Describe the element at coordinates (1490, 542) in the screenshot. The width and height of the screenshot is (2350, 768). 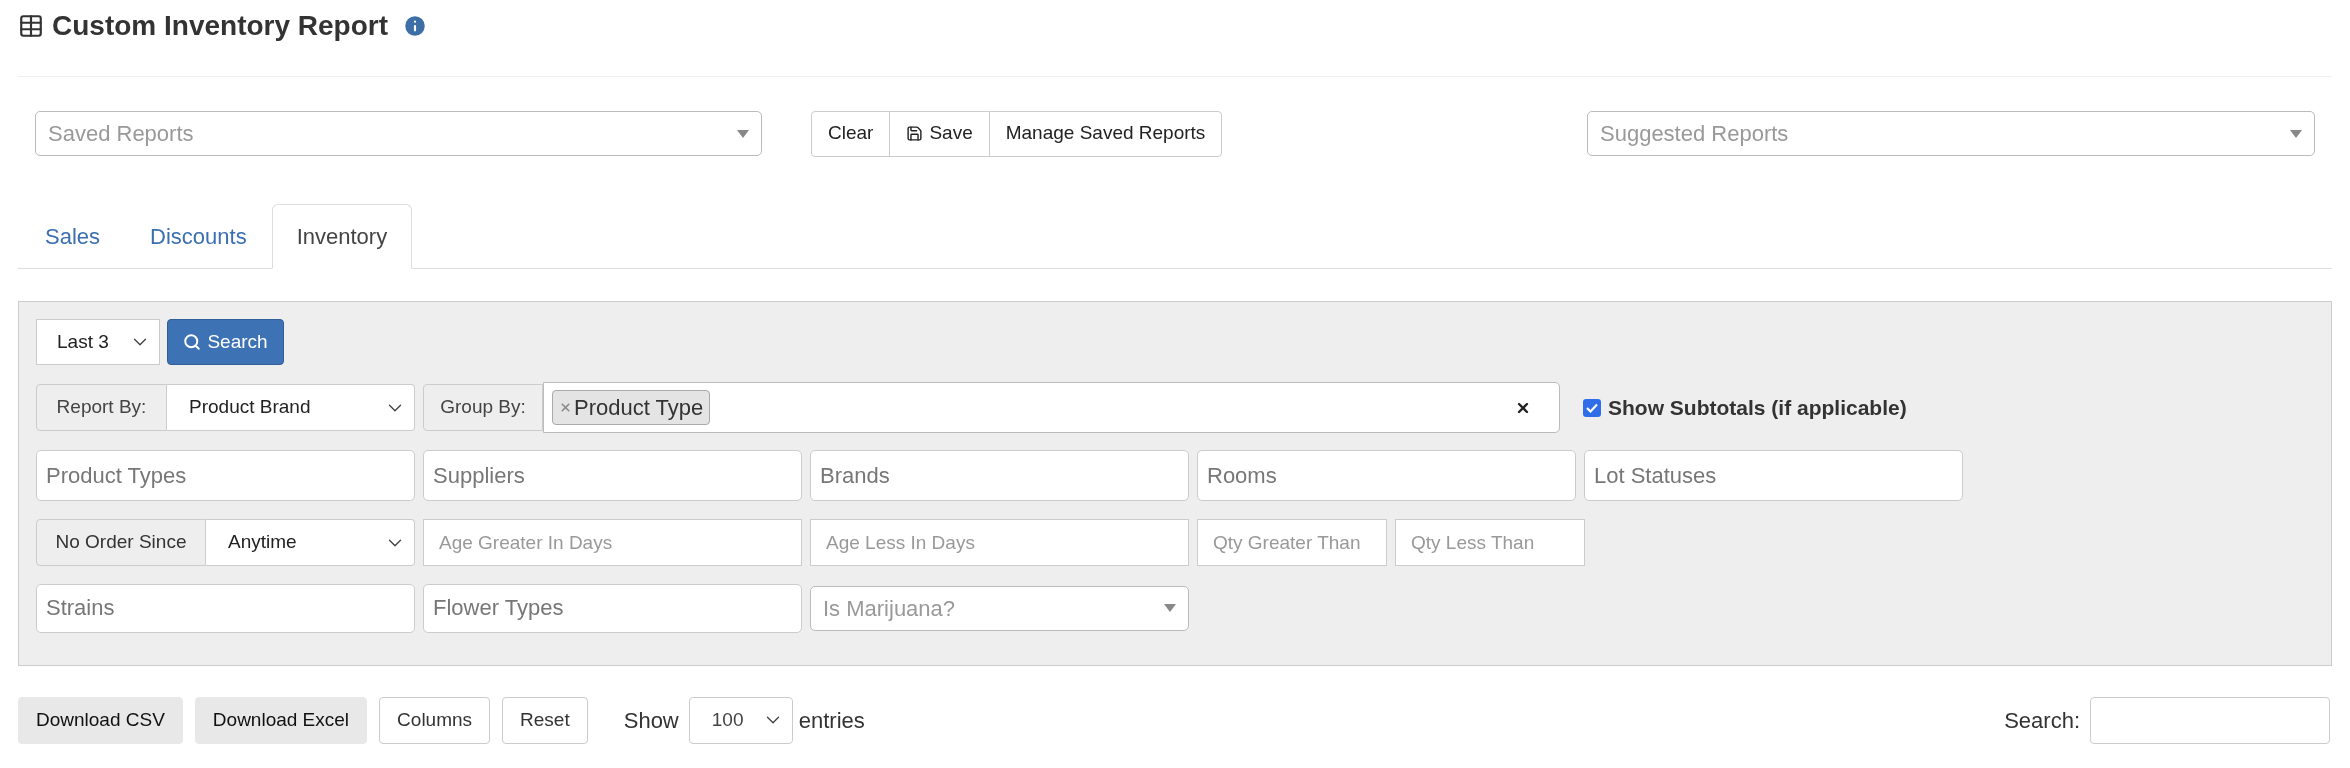
I see `input-field: Qty Less Than` at that location.